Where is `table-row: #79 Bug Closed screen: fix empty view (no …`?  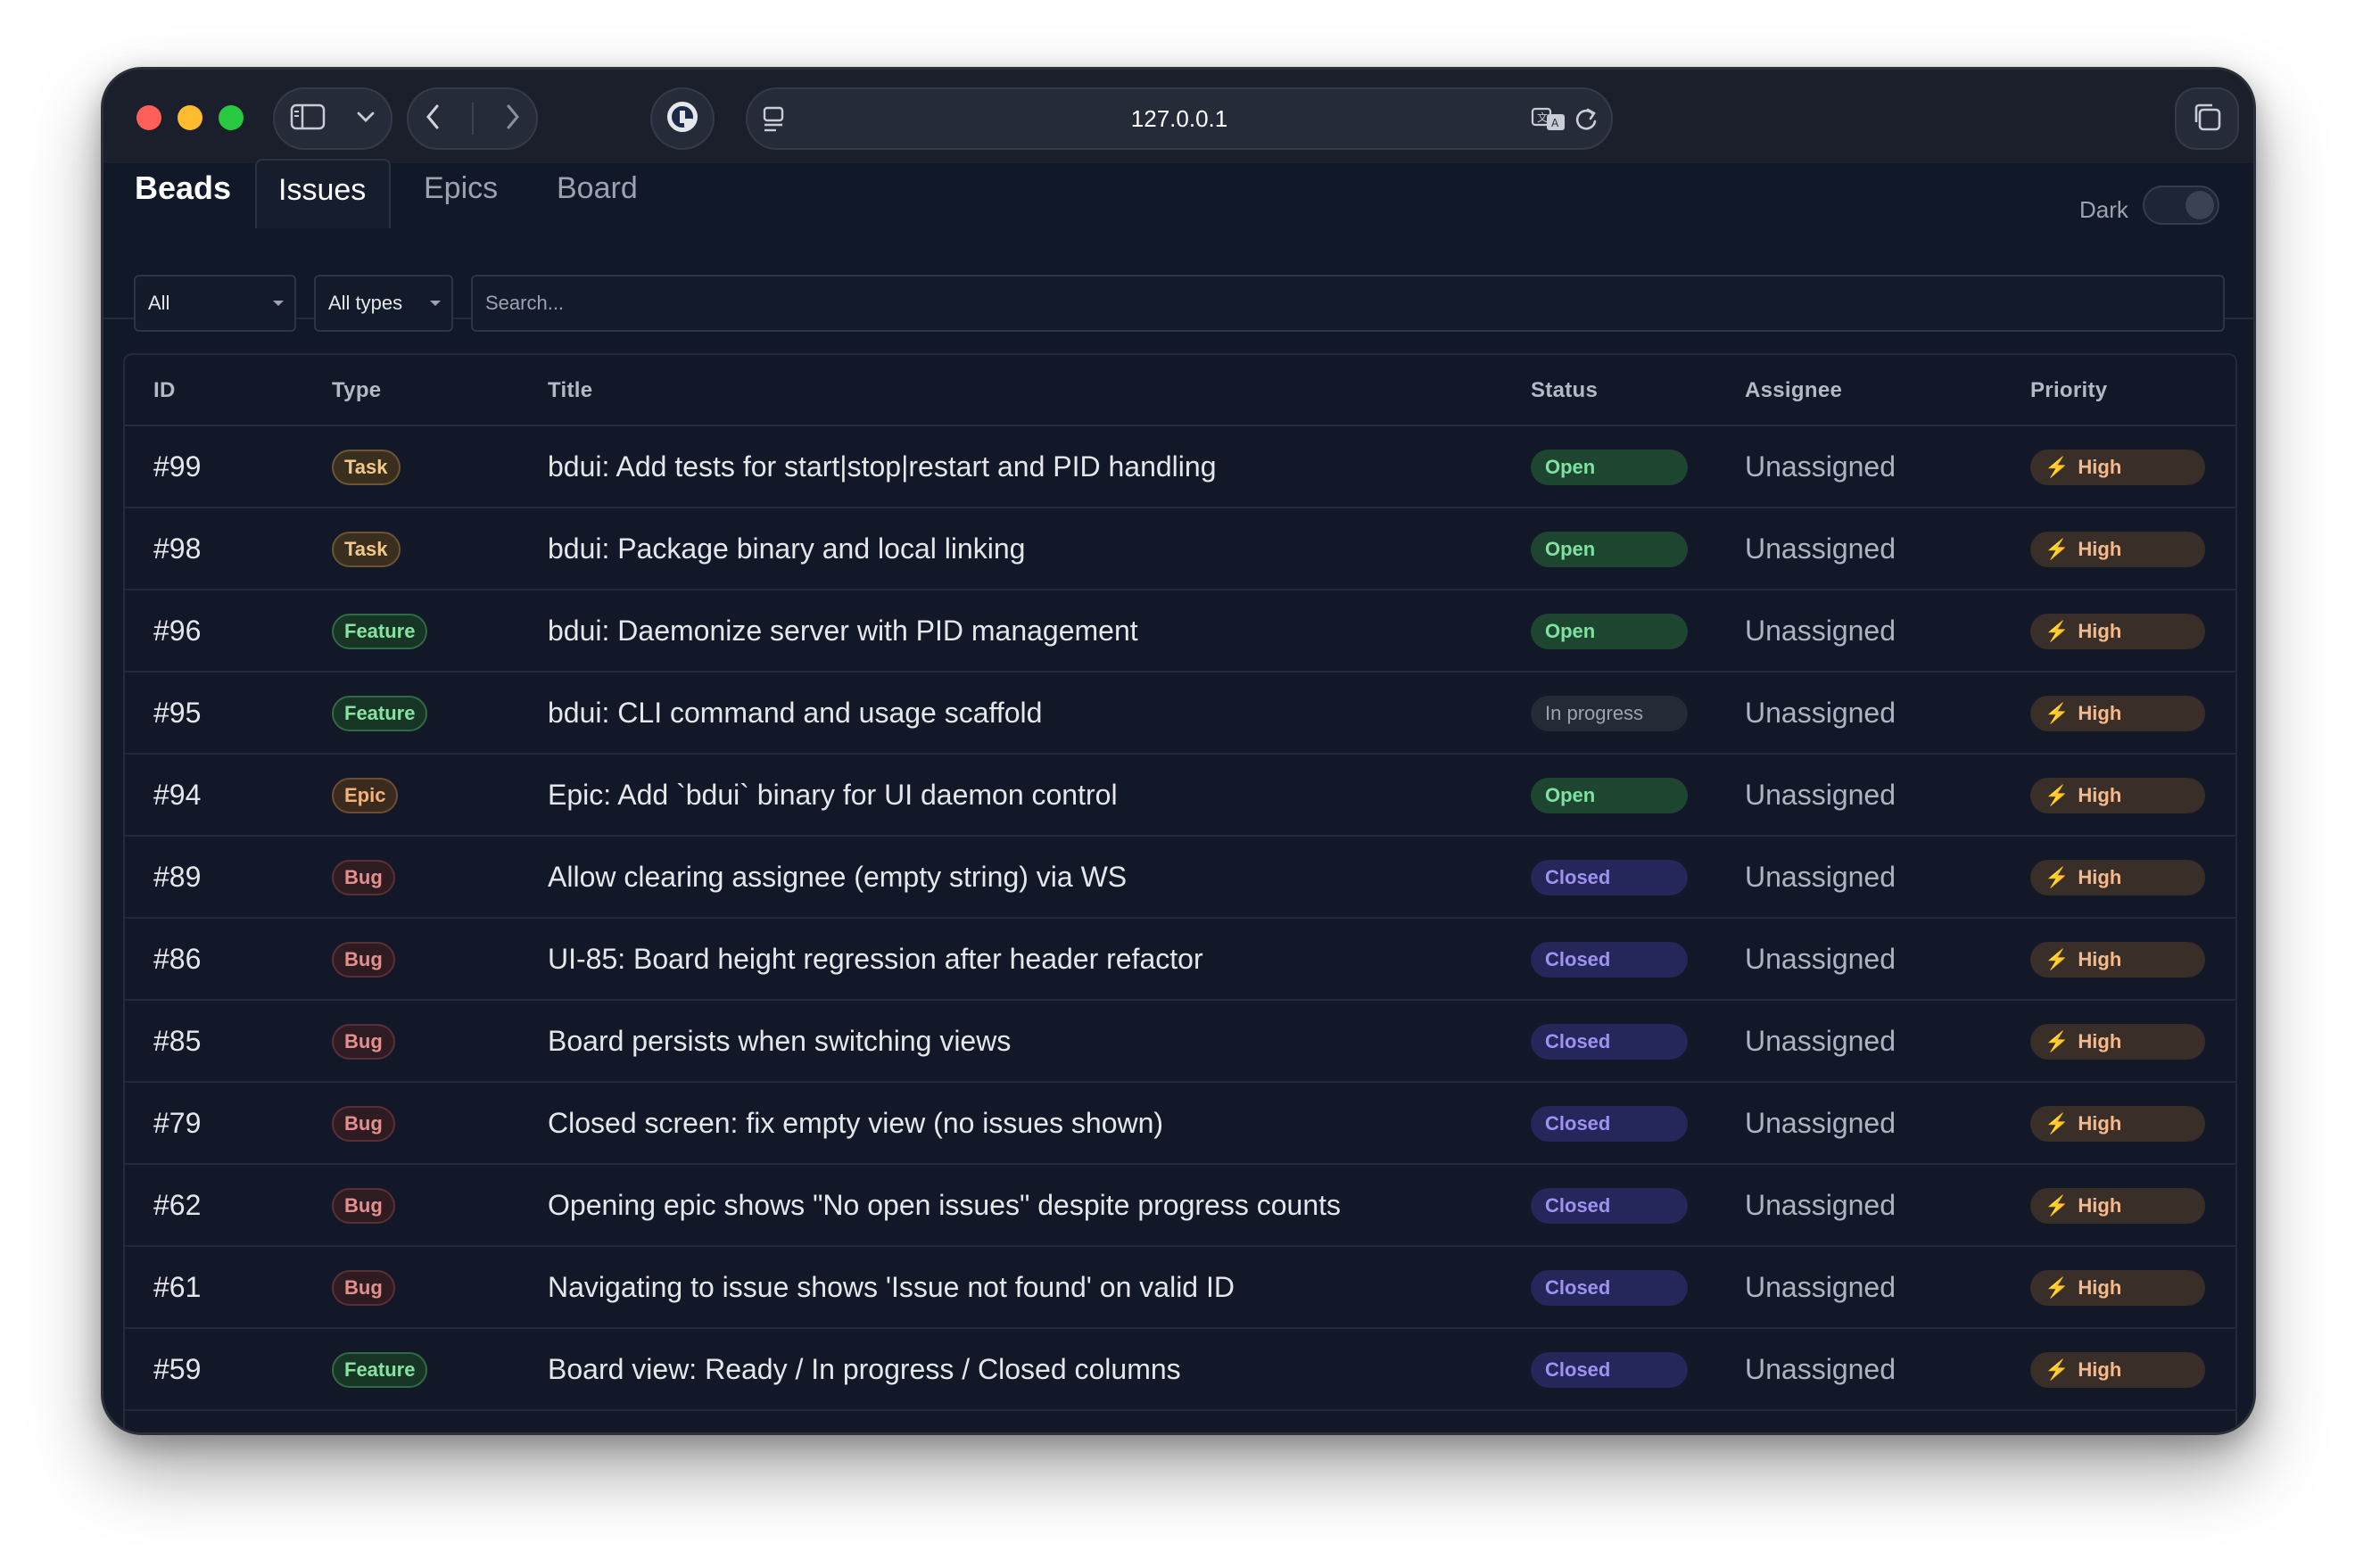 table-row: #79 Bug Closed screen: fix empty view (no … is located at coordinates (1180, 1124).